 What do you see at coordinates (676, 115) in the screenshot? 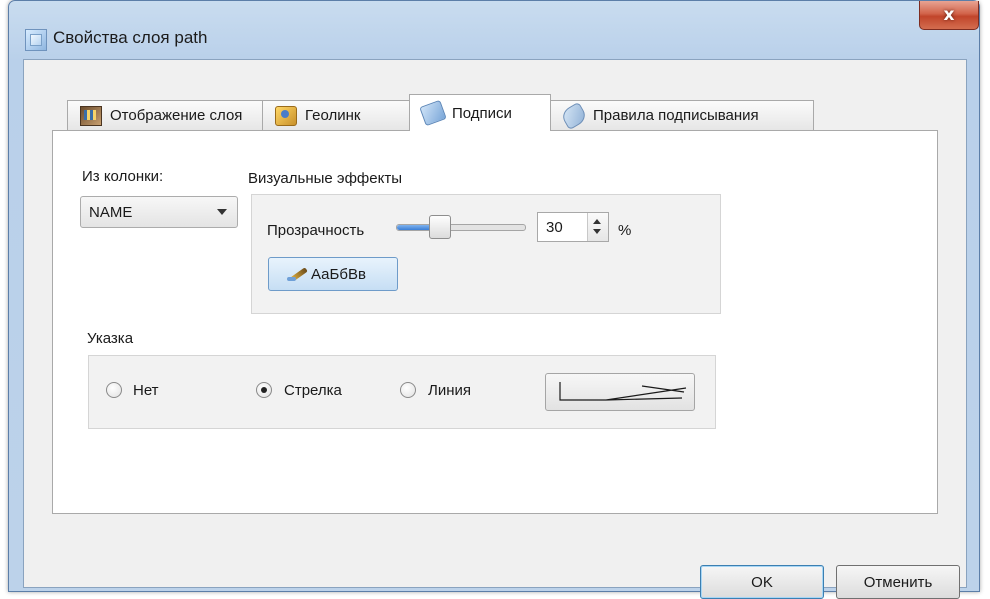
I see `tab-label: Правила подписывания` at bounding box center [676, 115].